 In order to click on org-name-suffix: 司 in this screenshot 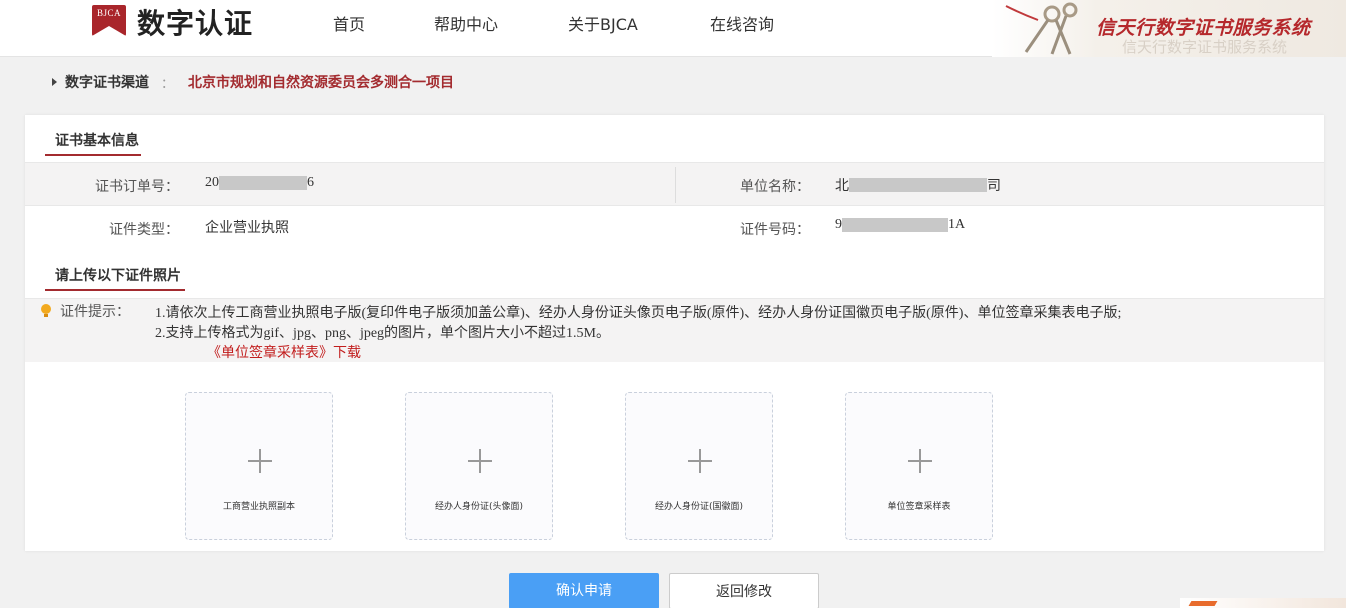, I will do `click(994, 186)`.